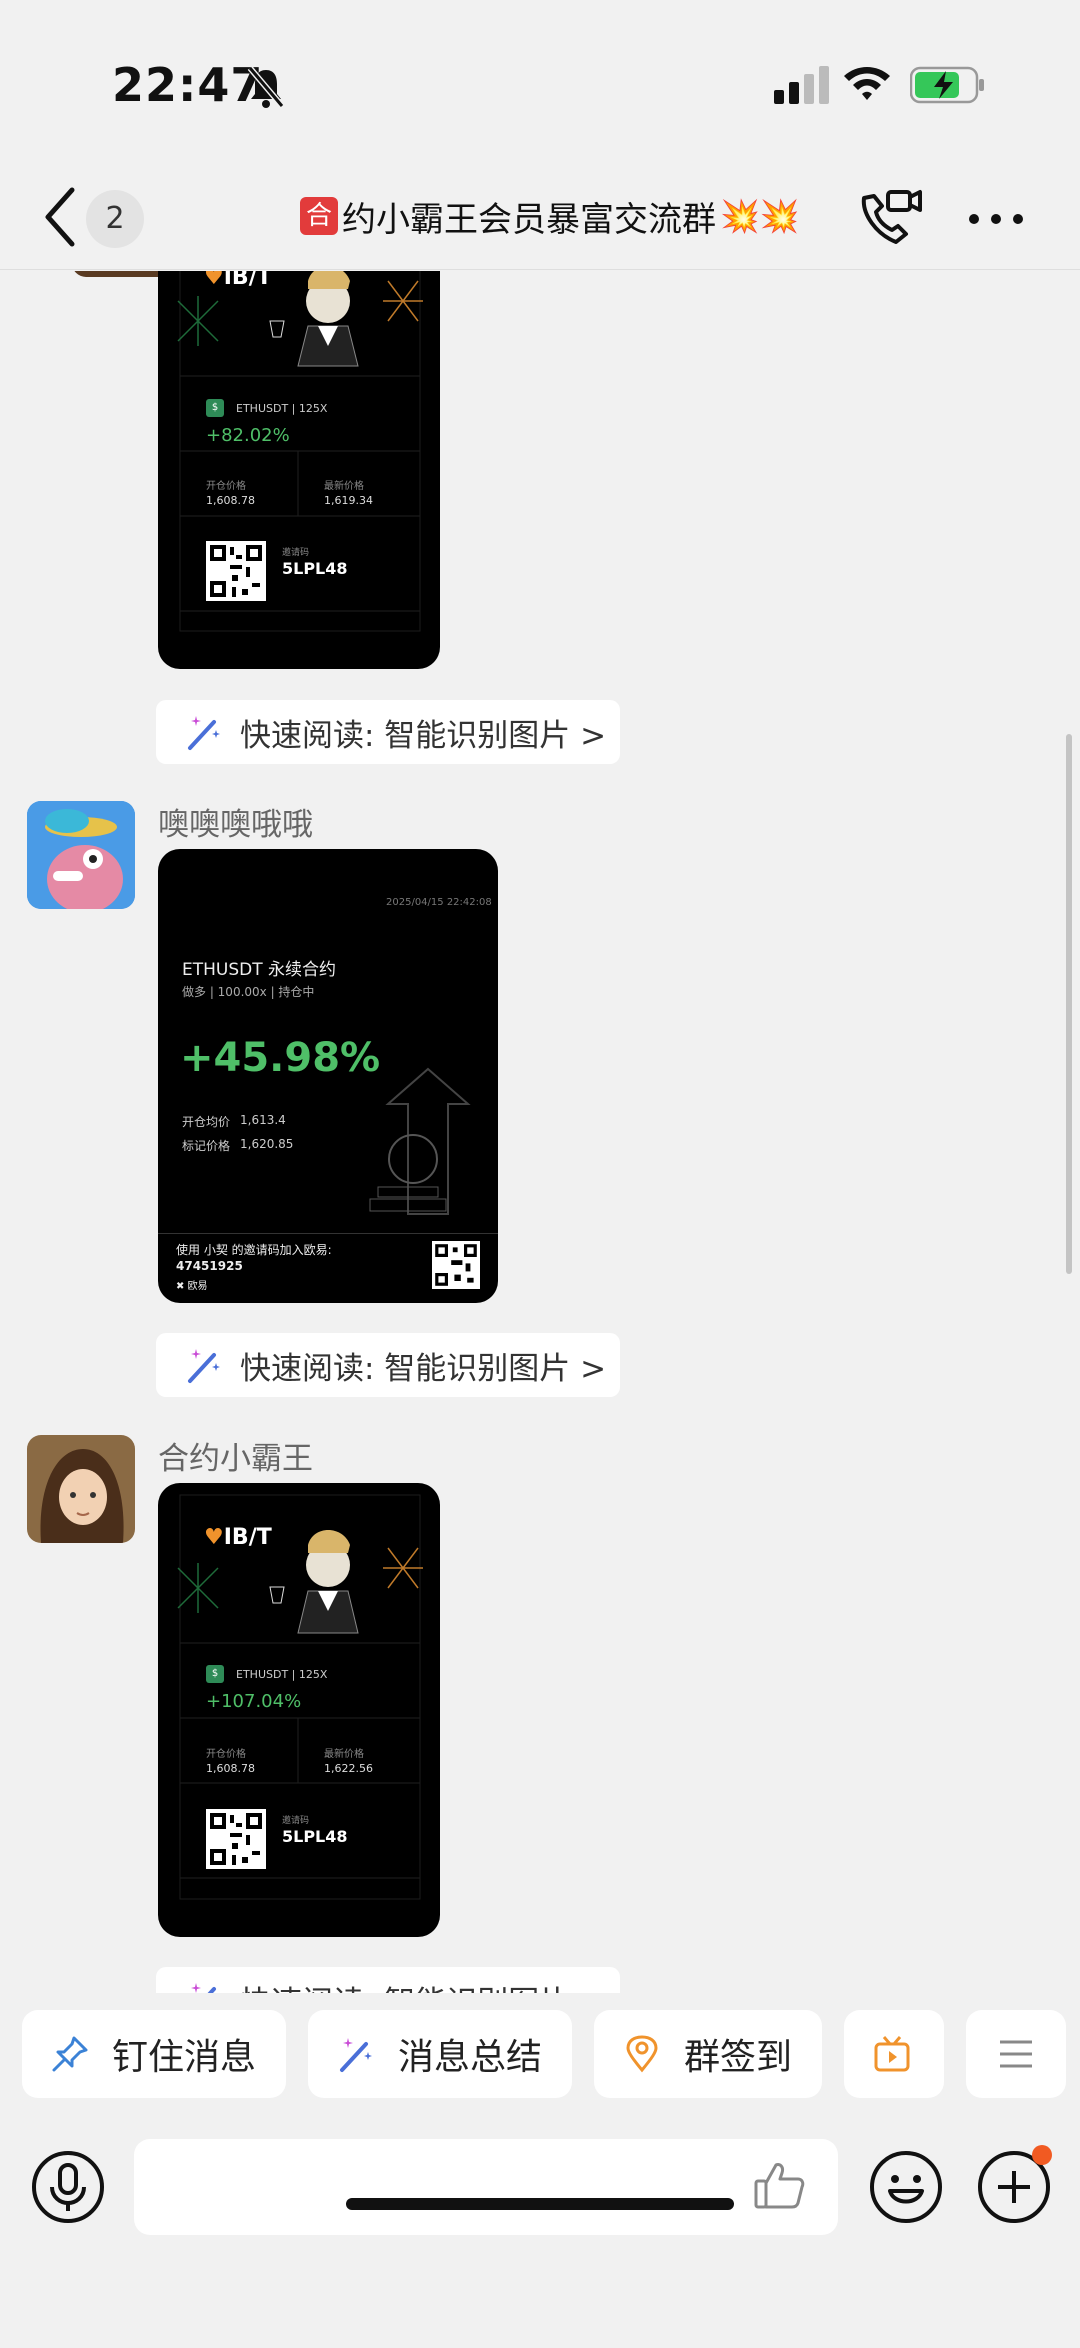 The width and height of the screenshot is (1080, 2348). I want to click on shortcut-bar: 钉住消息 消息总结 群签到, so click(540, 2053).